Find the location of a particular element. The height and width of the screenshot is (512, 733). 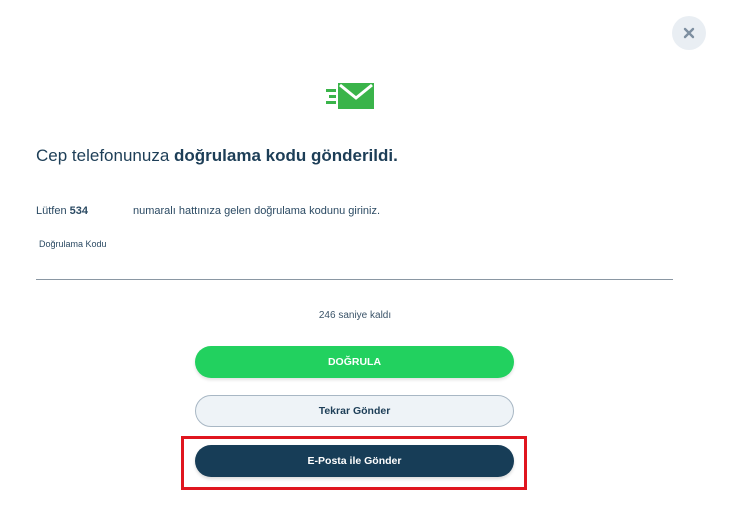

code-field-label: Doğrulama Kodu is located at coordinates (73, 244).